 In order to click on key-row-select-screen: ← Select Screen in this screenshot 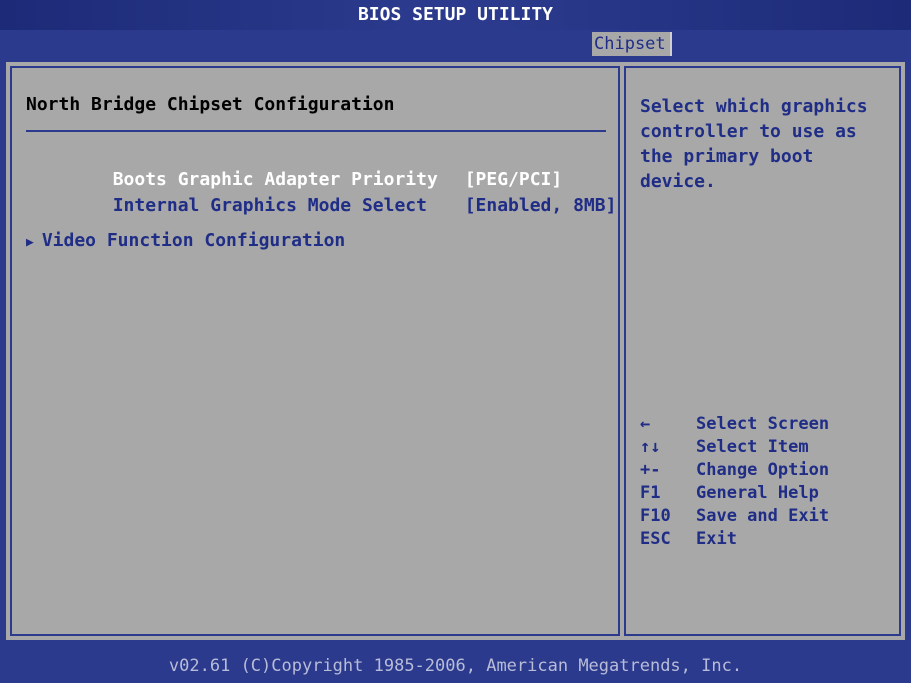, I will do `click(734, 425)`.